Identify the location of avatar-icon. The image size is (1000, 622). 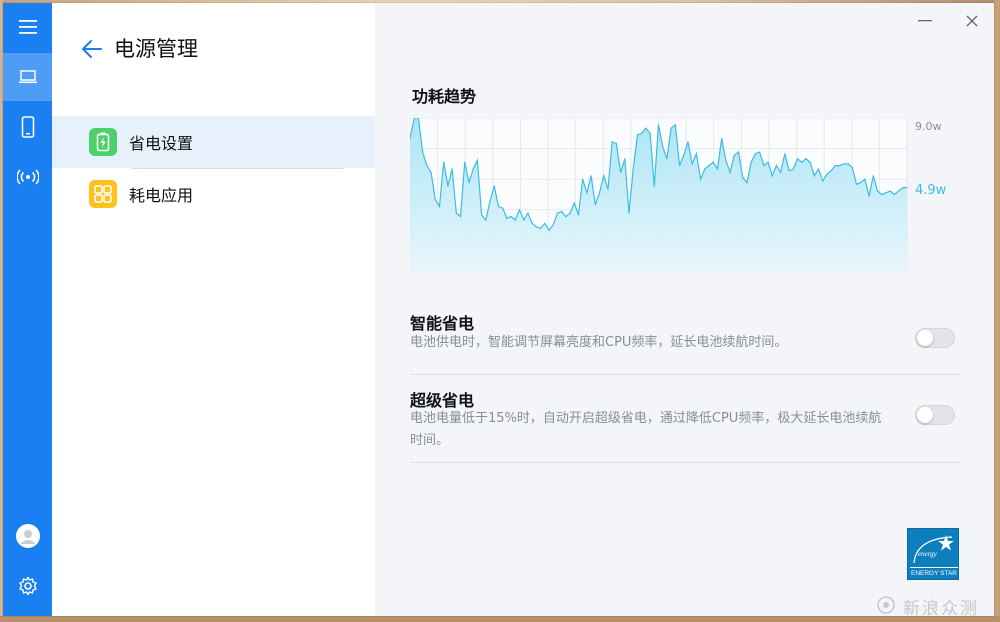
(27, 536).